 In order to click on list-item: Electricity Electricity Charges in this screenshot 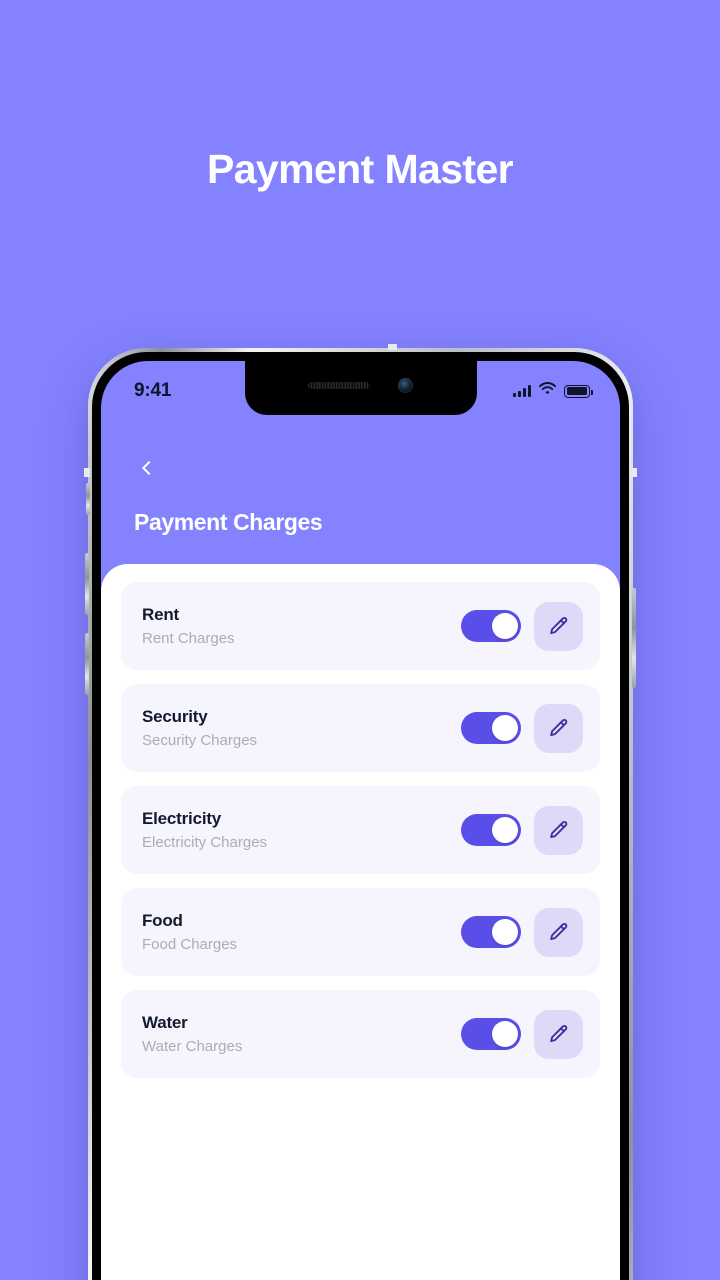, I will do `click(360, 830)`.